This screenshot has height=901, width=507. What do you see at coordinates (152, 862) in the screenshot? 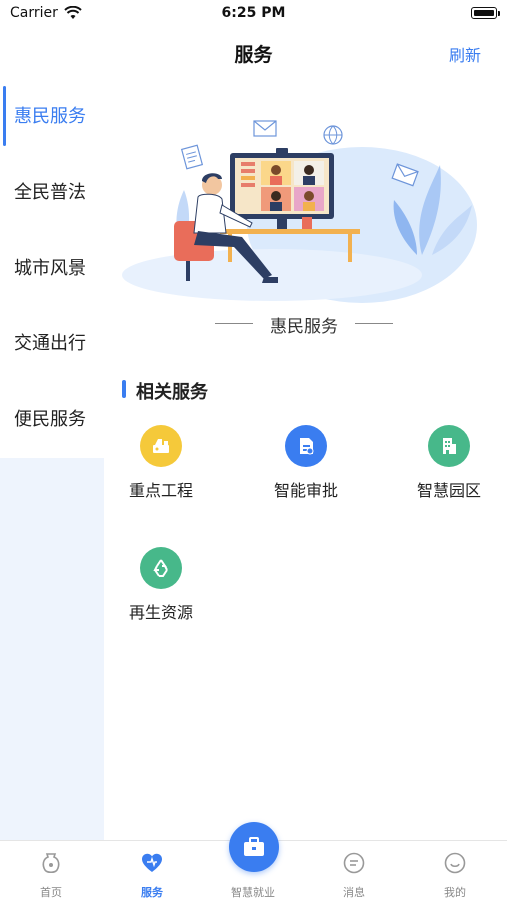
I see `heart-icon` at bounding box center [152, 862].